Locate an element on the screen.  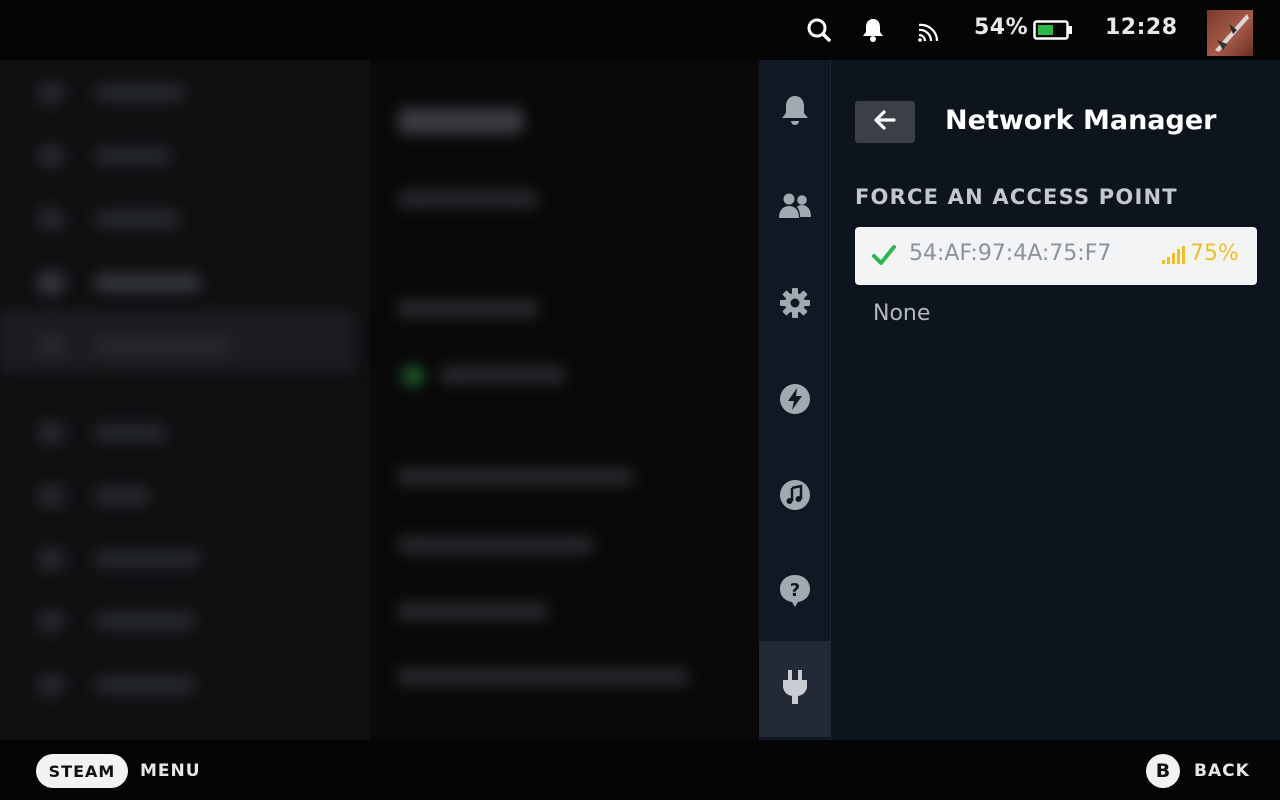
none-option: None is located at coordinates (901, 313).